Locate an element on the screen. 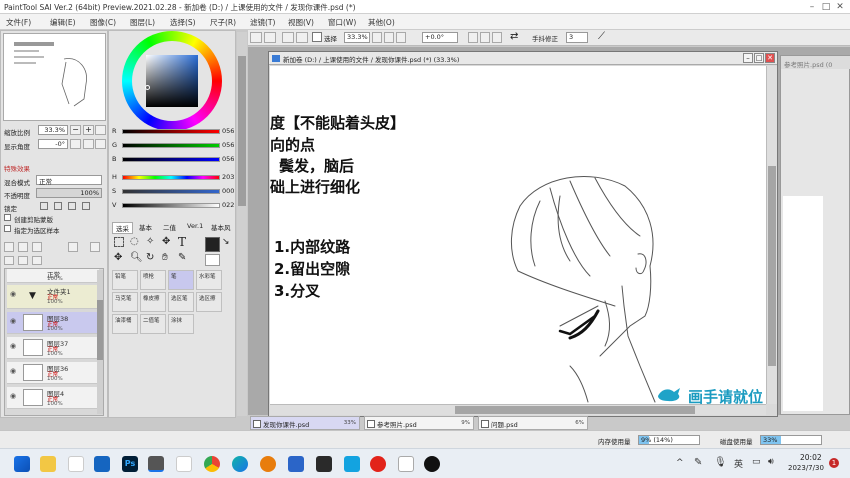 The image size is (850, 478). green-slider is located at coordinates (171, 145).